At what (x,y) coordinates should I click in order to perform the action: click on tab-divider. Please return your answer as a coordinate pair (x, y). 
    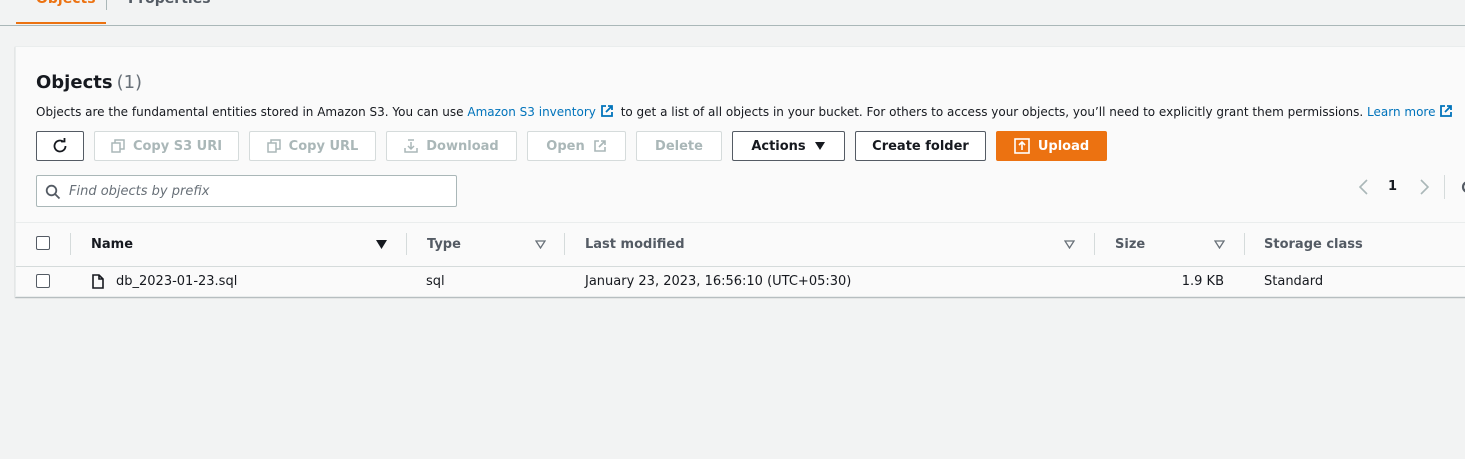
    Looking at the image, I should click on (106, 5).